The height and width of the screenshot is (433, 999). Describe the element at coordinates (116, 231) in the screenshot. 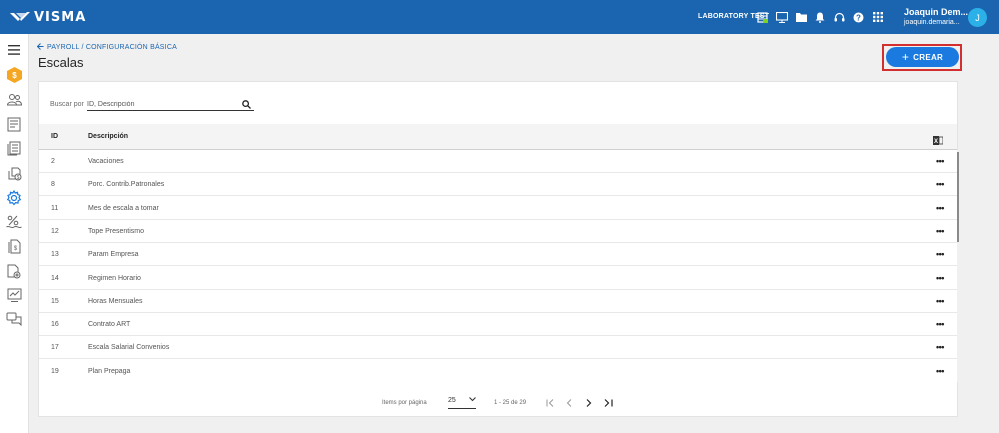

I see `cell-description: Tope Presentismo` at that location.